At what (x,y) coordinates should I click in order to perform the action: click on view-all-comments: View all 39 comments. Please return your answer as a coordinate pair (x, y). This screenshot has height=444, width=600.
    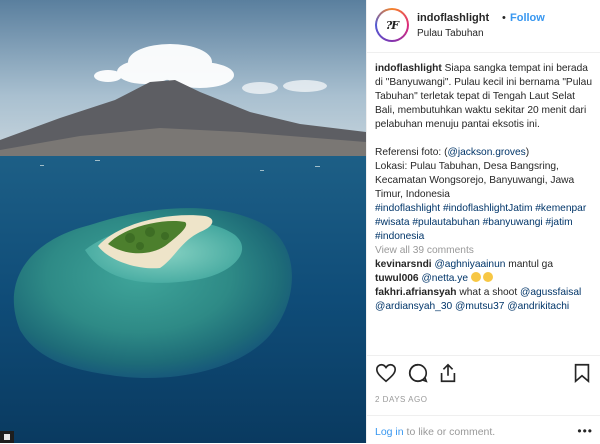
    Looking at the image, I should click on (486, 251).